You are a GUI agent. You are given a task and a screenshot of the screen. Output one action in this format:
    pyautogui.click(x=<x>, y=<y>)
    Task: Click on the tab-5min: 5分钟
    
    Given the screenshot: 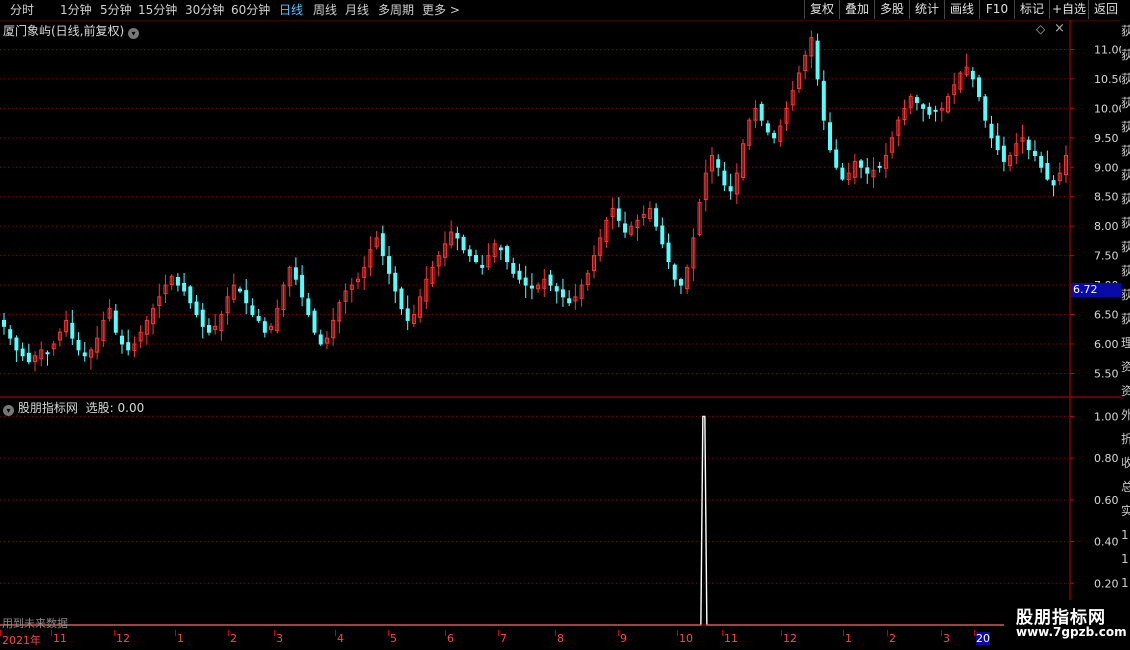 What is the action you would take?
    pyautogui.click(x=116, y=10)
    